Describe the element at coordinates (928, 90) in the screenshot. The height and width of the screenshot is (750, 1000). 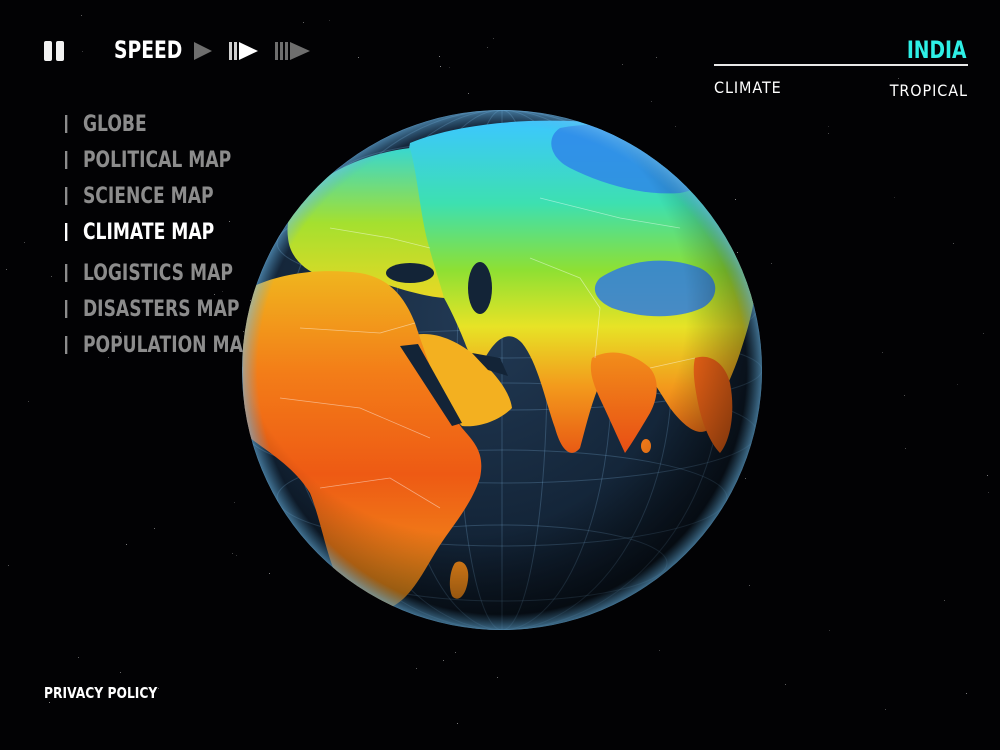
I see `climate-value: TROPICAL` at that location.